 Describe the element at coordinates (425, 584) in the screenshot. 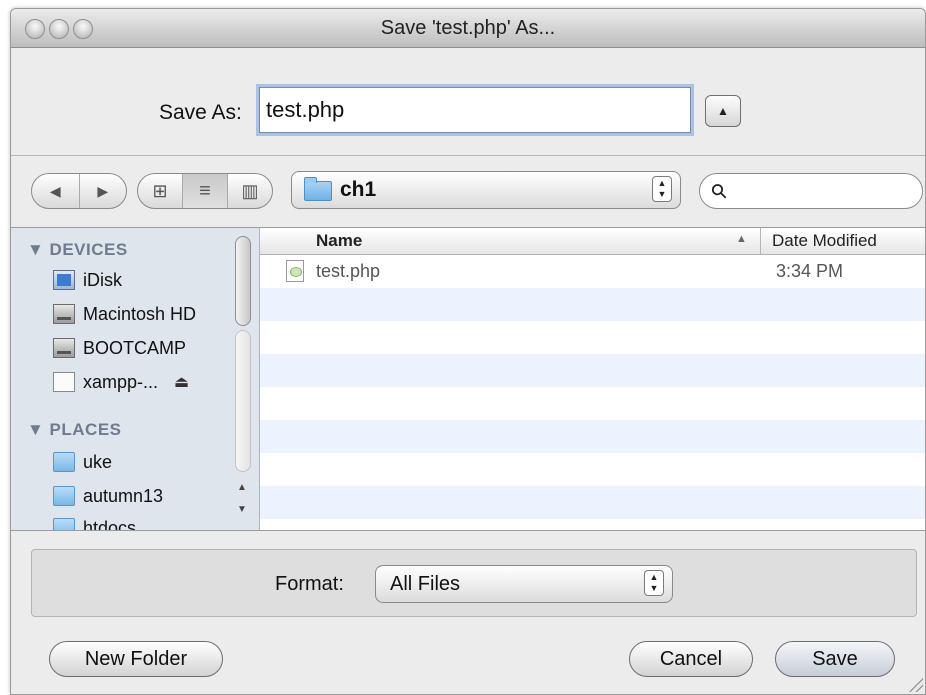

I see `format-value: All Files` at that location.